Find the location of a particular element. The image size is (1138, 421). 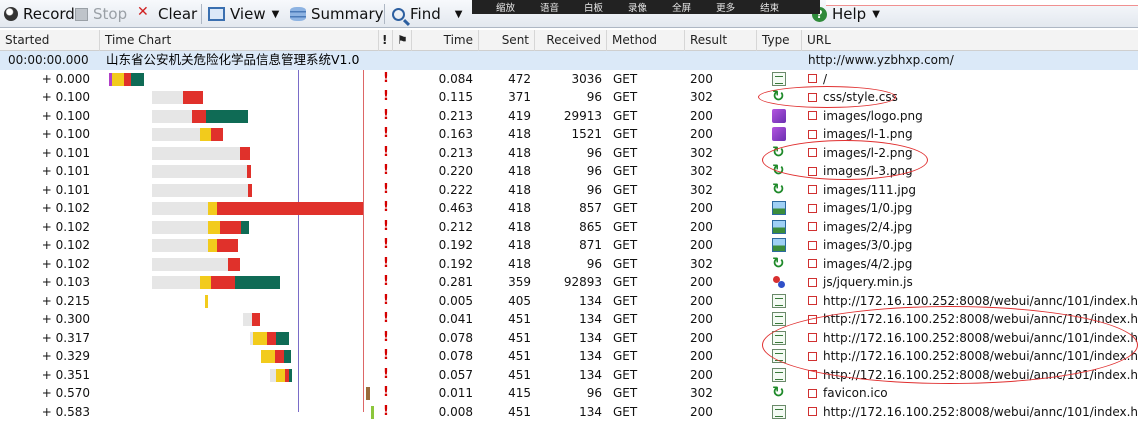

screen-share-control-bar: 缩放 语音 白板 录像 全屏 更多 结束 is located at coordinates (646, 7).